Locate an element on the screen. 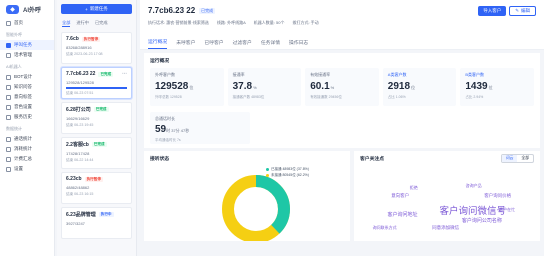 Image resolution: width=544 pixels, height=256 pixels. detail-tabs: 运行概况 未呼客户 已呼客户 过滤客户 任务详情 操作日志 is located at coordinates (342, 43).